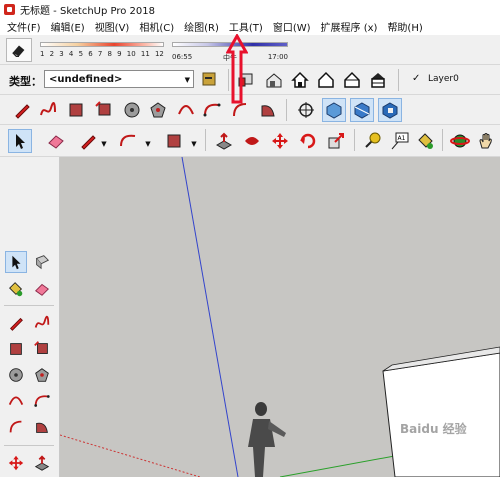 The image size is (500, 477). Describe the element at coordinates (300, 80) in the screenshot. I see `top-view-button` at that location.